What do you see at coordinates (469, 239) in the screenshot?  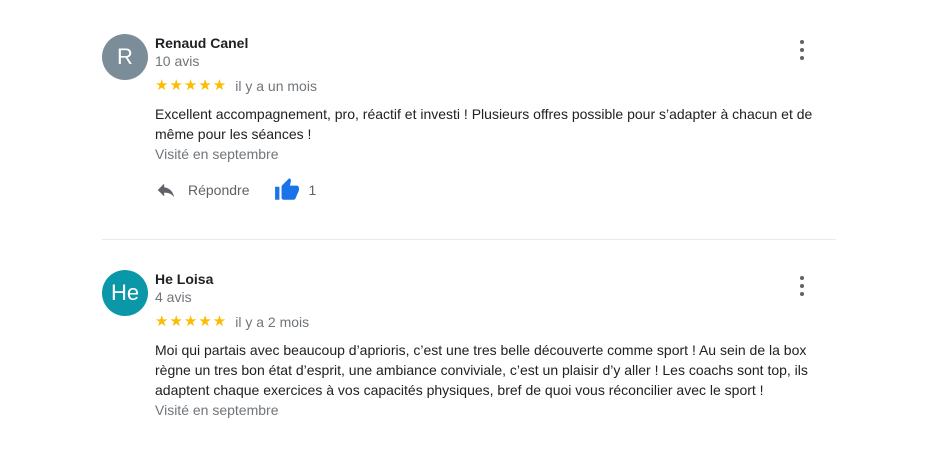 I see `divider` at bounding box center [469, 239].